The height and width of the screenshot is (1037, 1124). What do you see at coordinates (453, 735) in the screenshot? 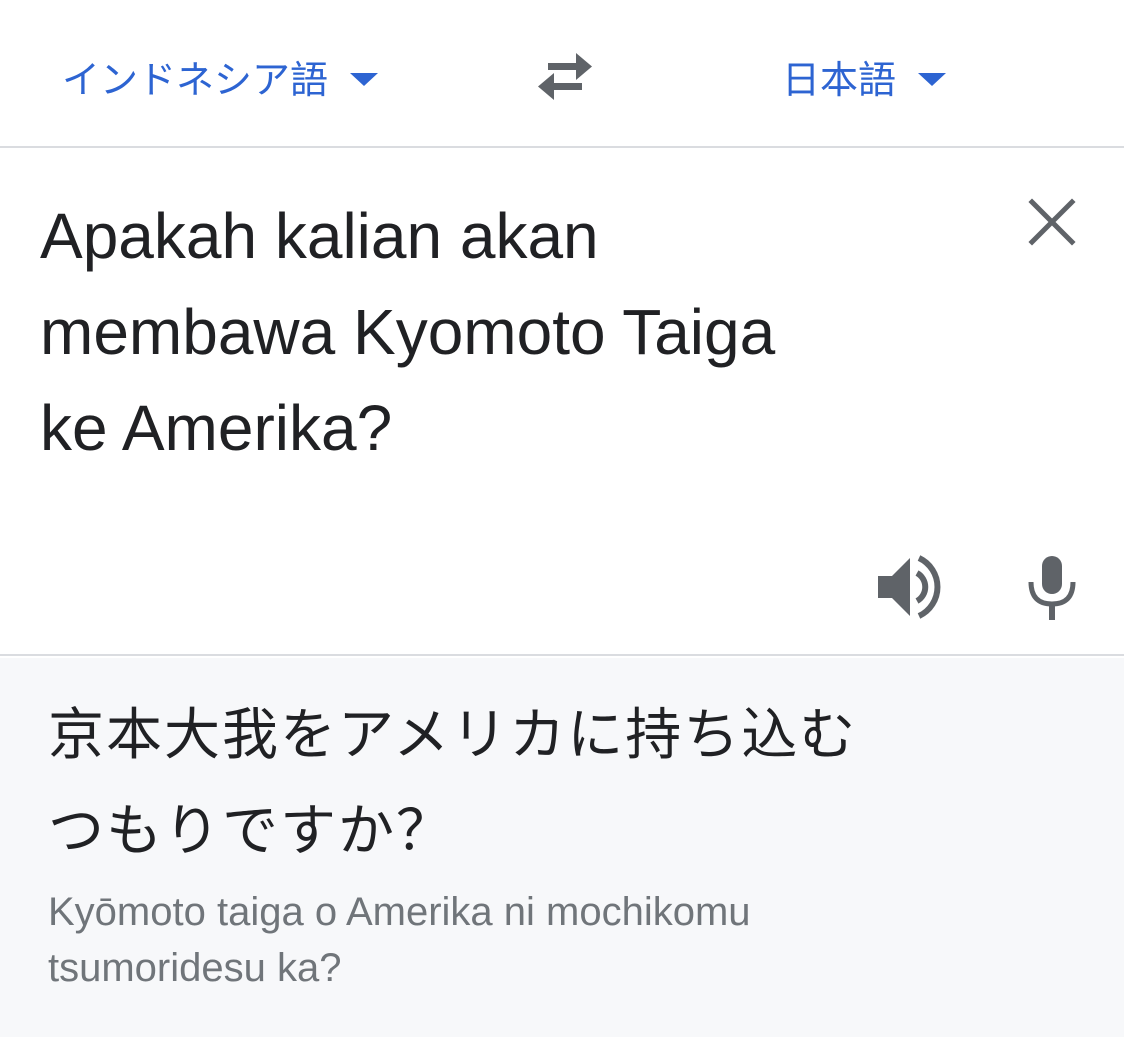
I see `translation-line: 京本大我をアメリカに持ち込む` at bounding box center [453, 735].